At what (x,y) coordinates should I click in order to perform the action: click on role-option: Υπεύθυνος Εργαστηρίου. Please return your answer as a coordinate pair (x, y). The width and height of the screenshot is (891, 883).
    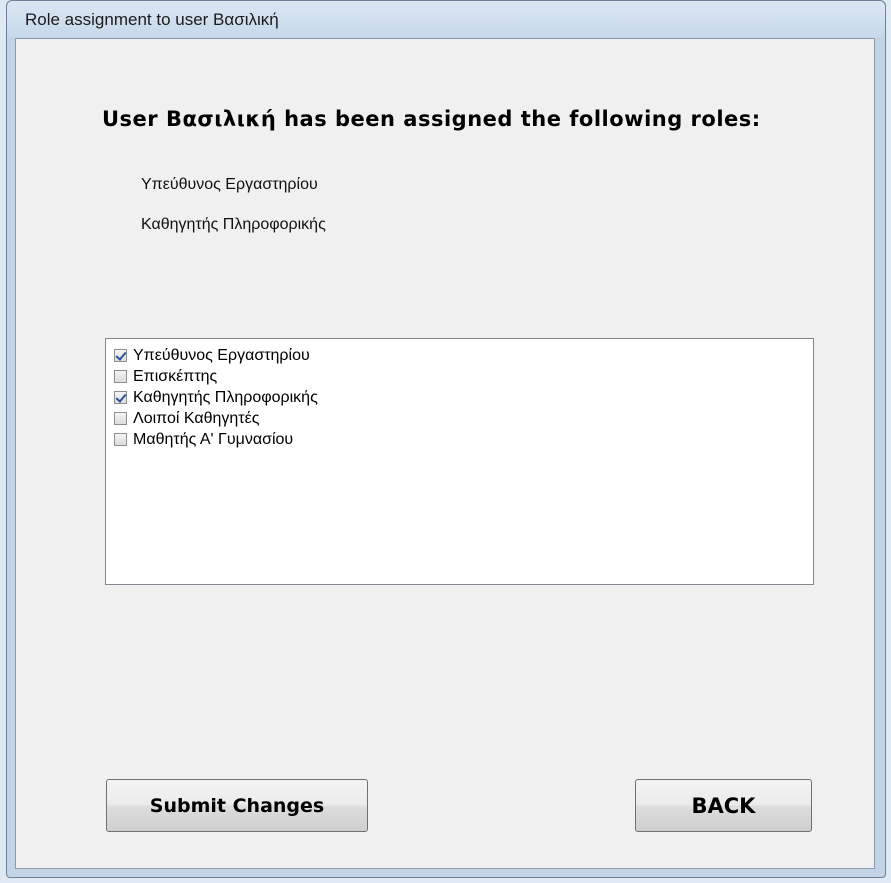
    Looking at the image, I should click on (463, 355).